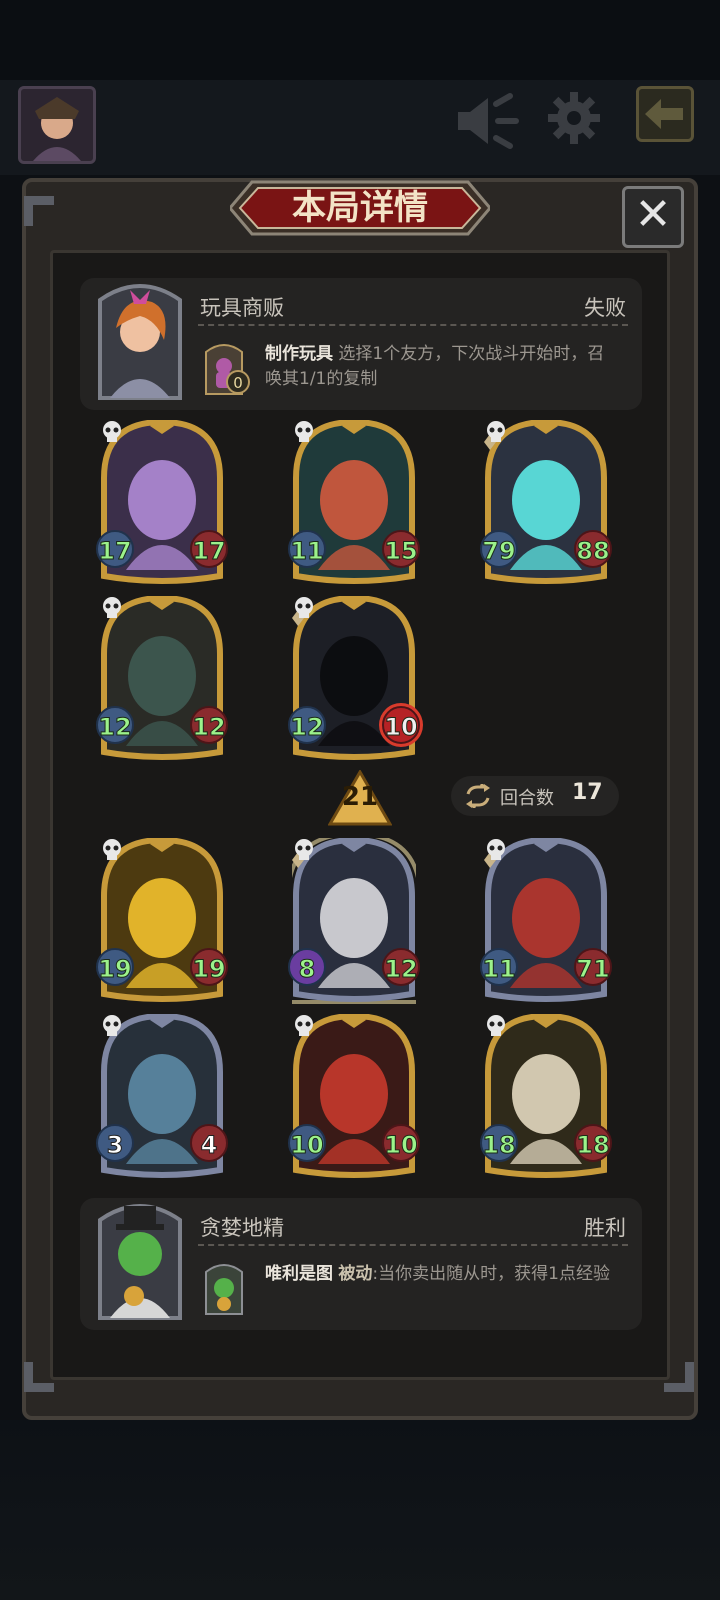 Image resolution: width=720 pixels, height=1600 pixels. I want to click on attack-value: 8, so click(307, 967).